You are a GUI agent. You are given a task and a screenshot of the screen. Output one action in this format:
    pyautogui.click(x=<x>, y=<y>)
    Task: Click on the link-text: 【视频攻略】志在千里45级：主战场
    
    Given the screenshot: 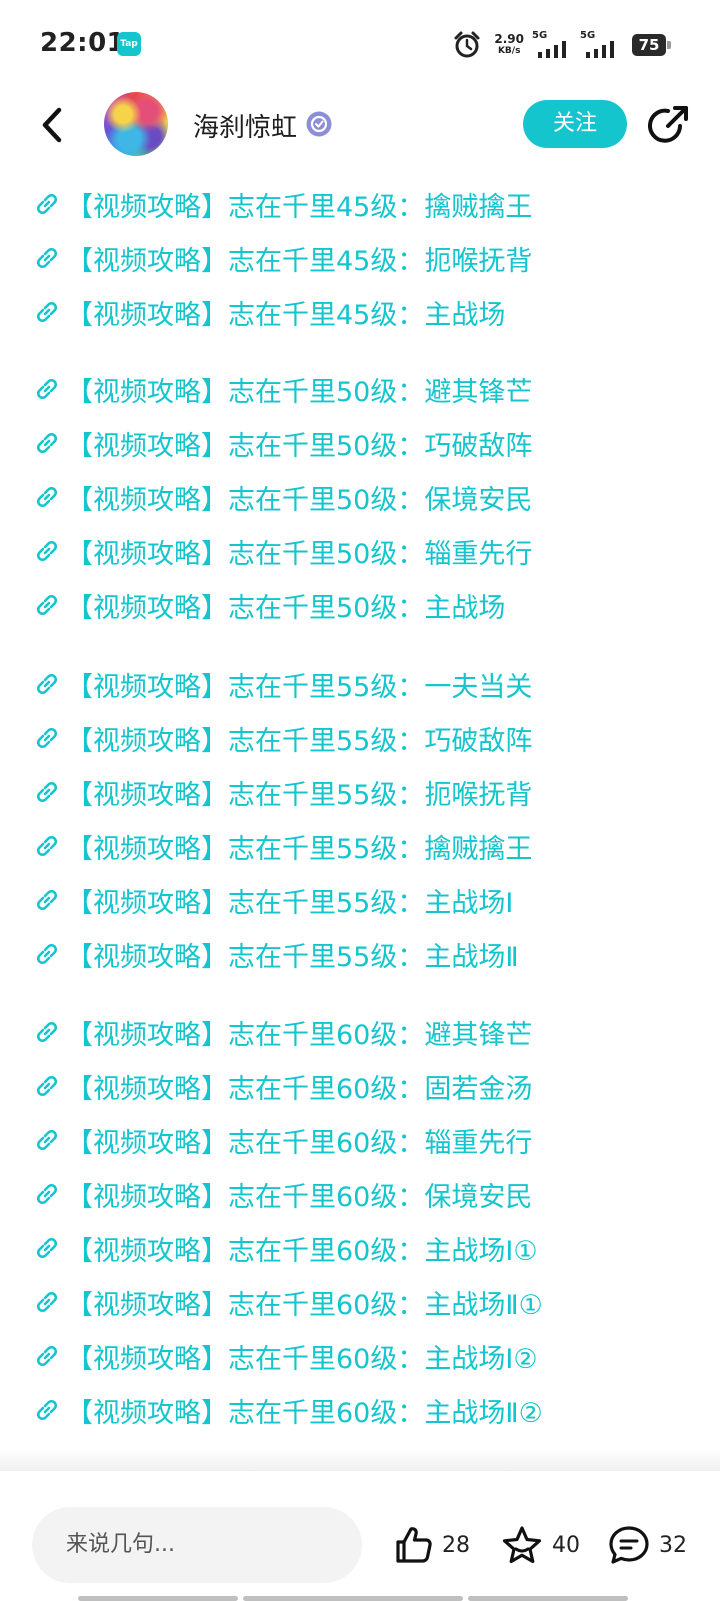 What is the action you would take?
    pyautogui.click(x=285, y=312)
    